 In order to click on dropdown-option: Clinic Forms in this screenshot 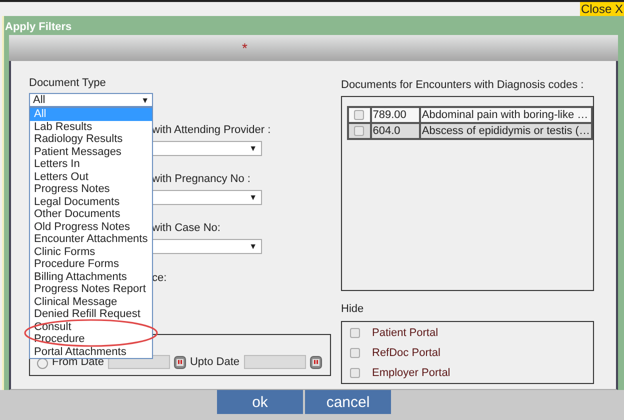, I will do `click(91, 252)`.